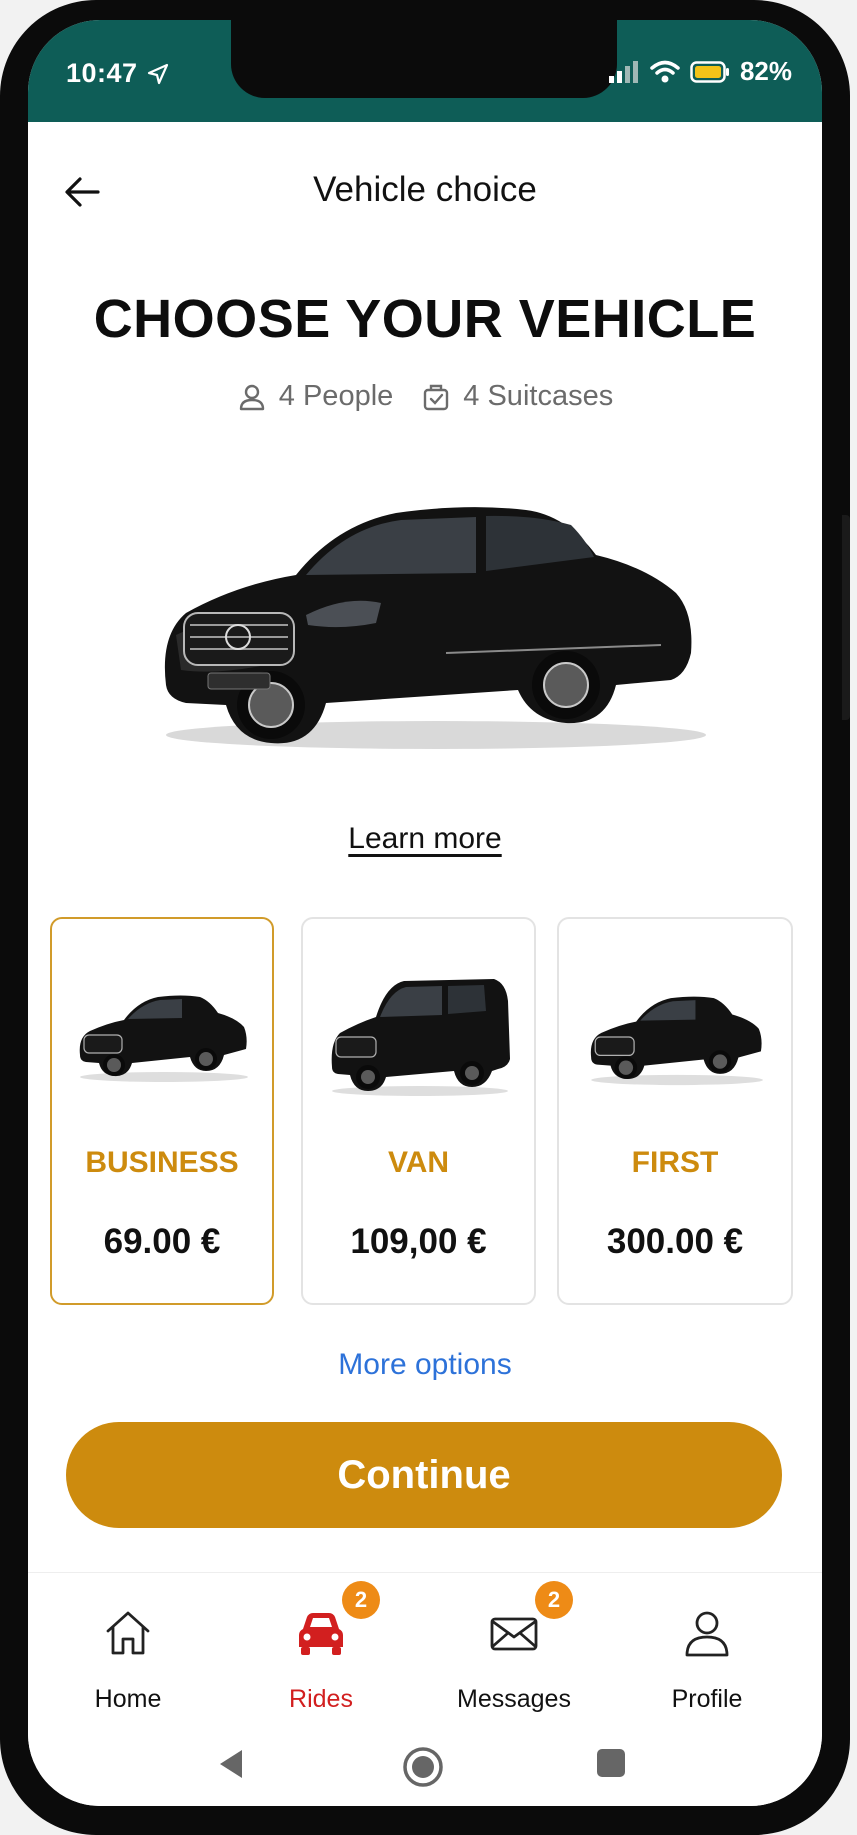 This screenshot has height=1835, width=857. I want to click on rides-badge: 2, so click(361, 1600).